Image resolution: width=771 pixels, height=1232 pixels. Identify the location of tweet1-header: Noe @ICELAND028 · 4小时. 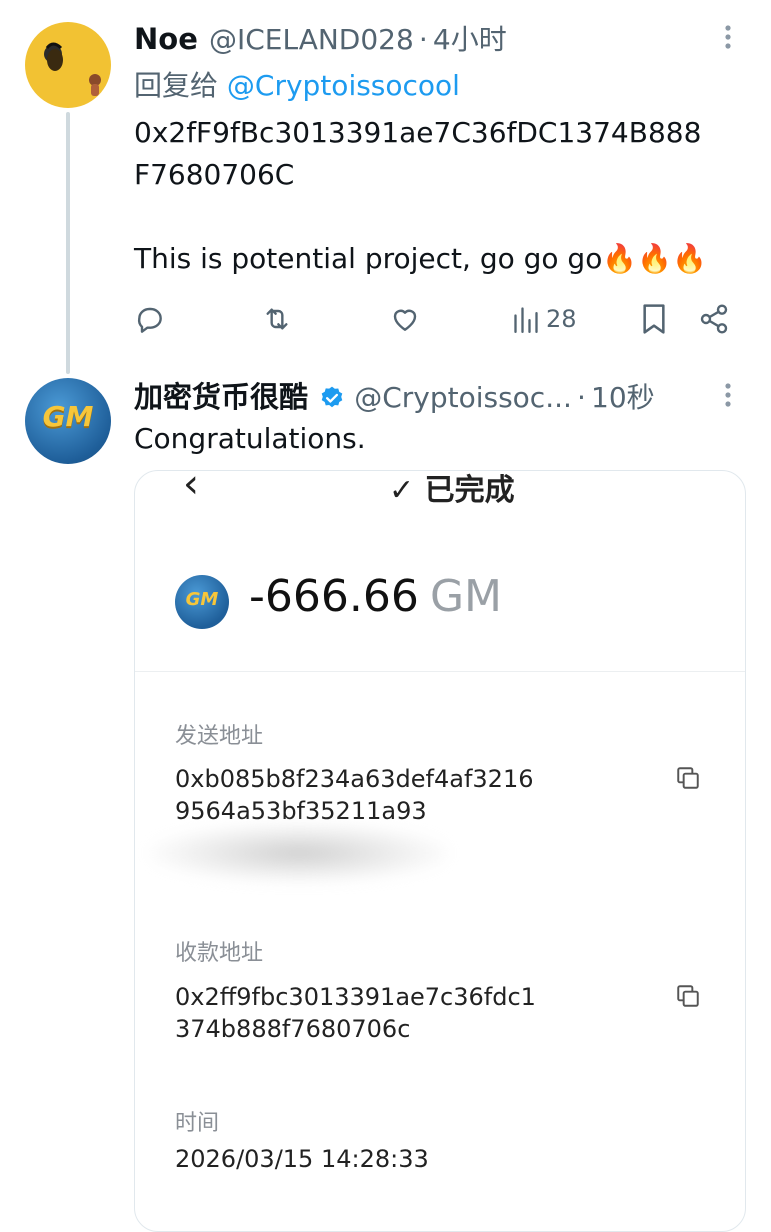
(320, 38).